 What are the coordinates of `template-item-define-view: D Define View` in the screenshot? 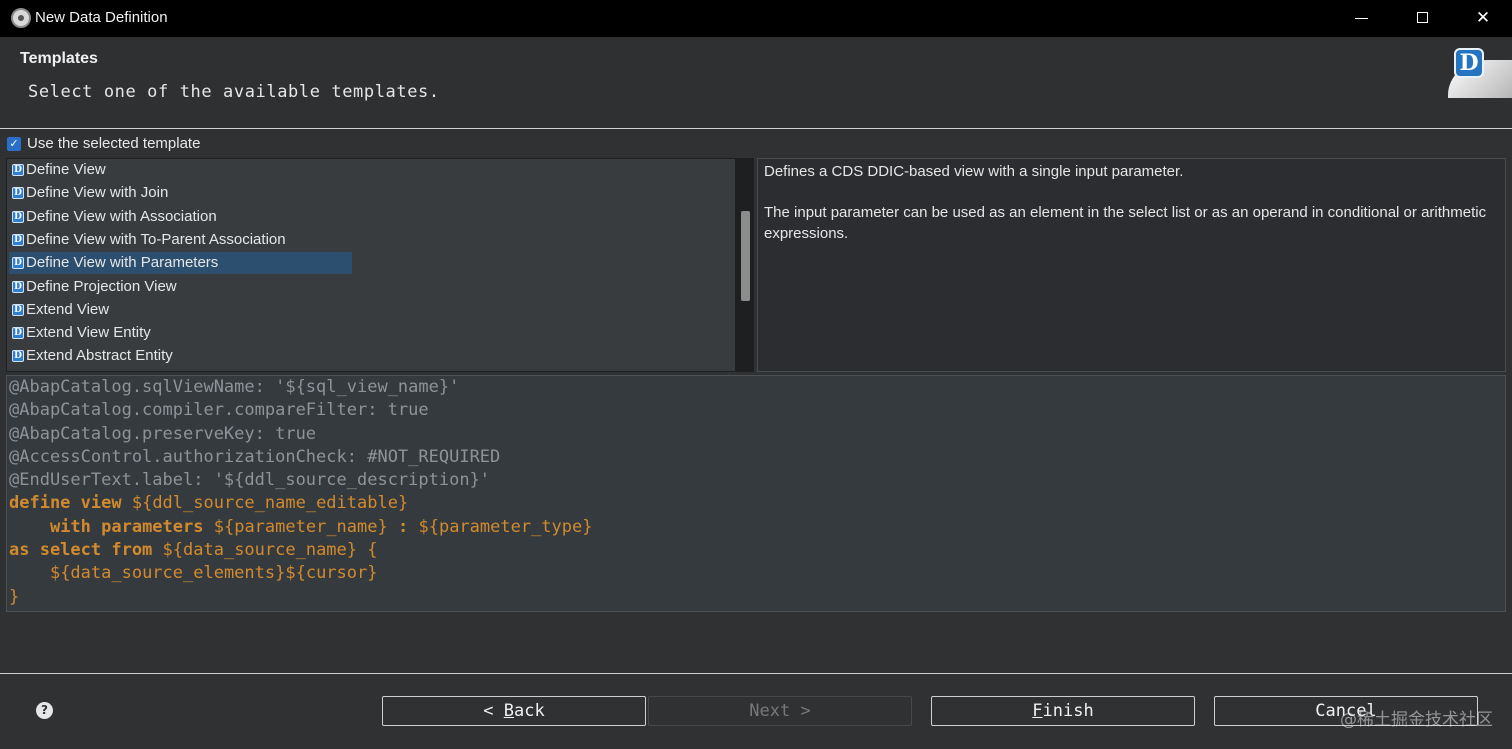 It's located at (180, 170).